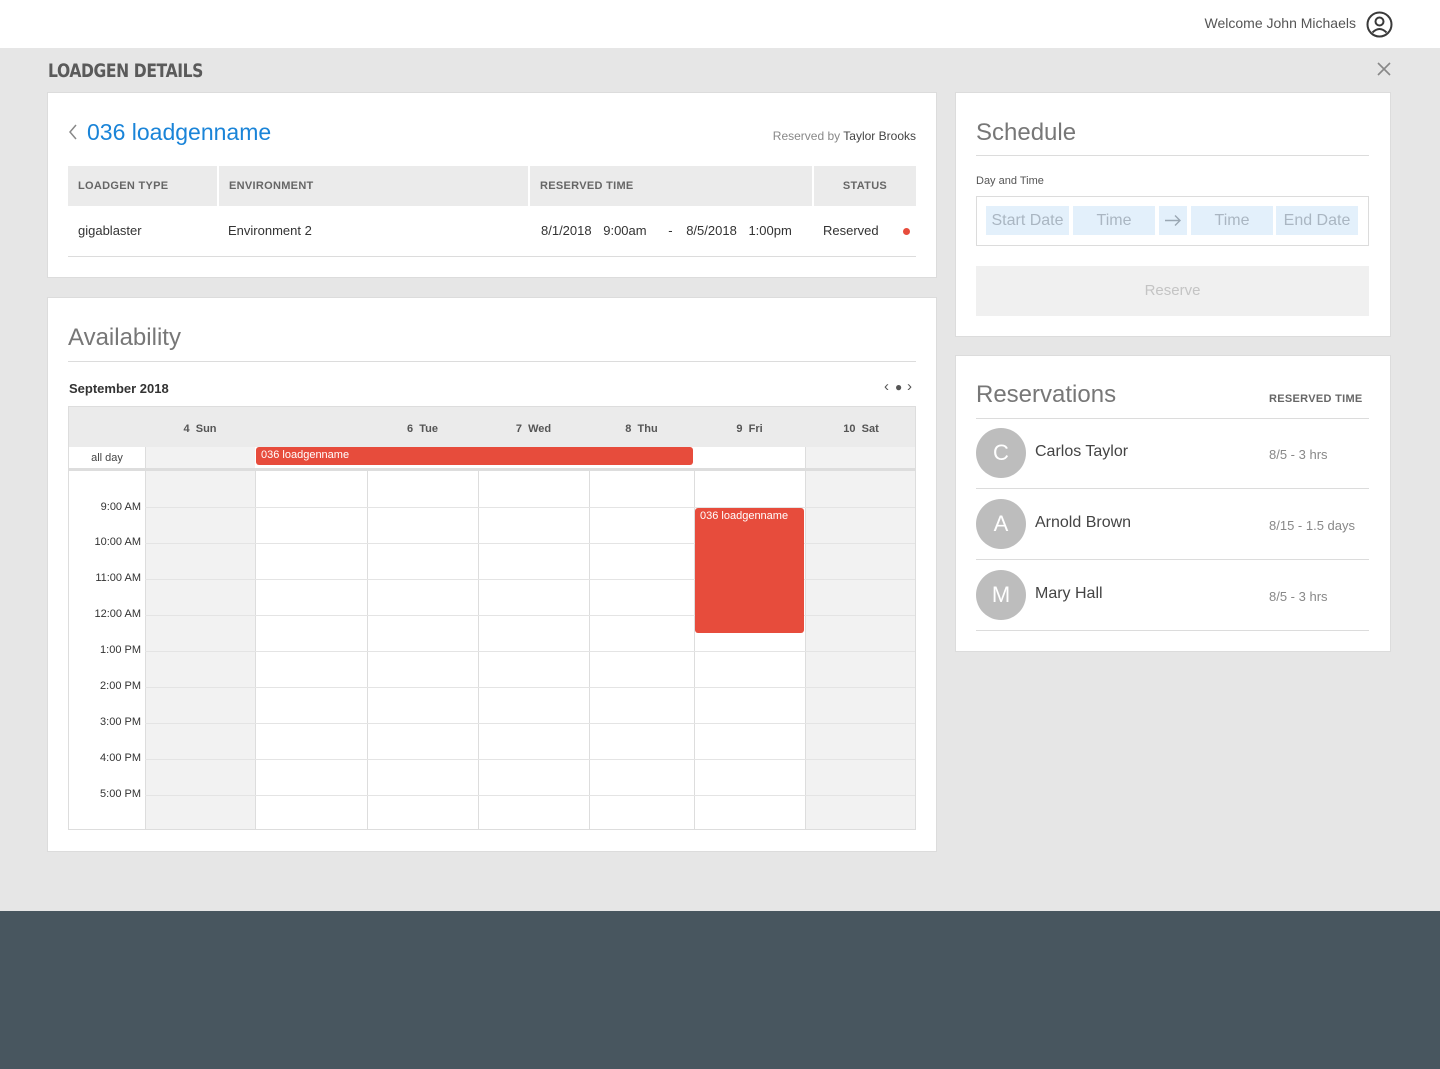  Describe the element at coordinates (1384, 69) in the screenshot. I see `close-icon` at that location.